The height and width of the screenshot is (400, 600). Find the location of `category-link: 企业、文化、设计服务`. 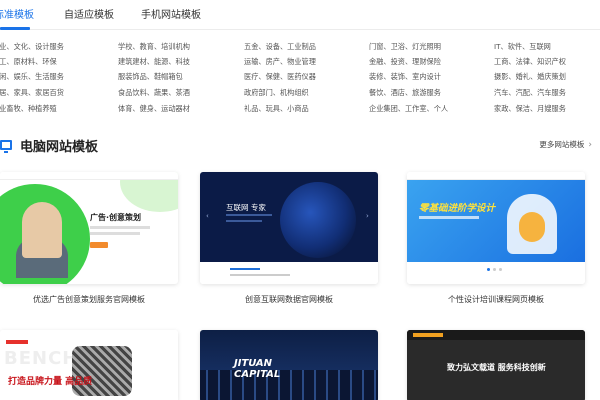

category-link: 企业、文化、设计服务 is located at coordinates (32, 47).